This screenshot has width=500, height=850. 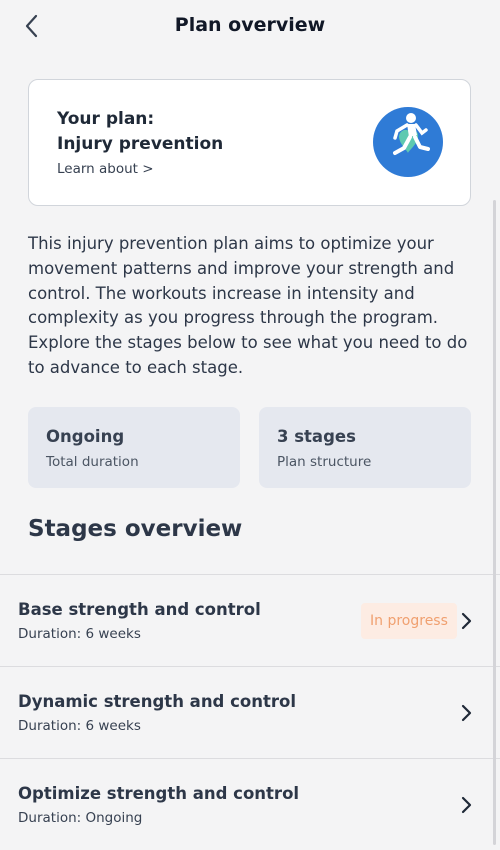 I want to click on stage-title: Dynamic strength and control, so click(x=157, y=701).